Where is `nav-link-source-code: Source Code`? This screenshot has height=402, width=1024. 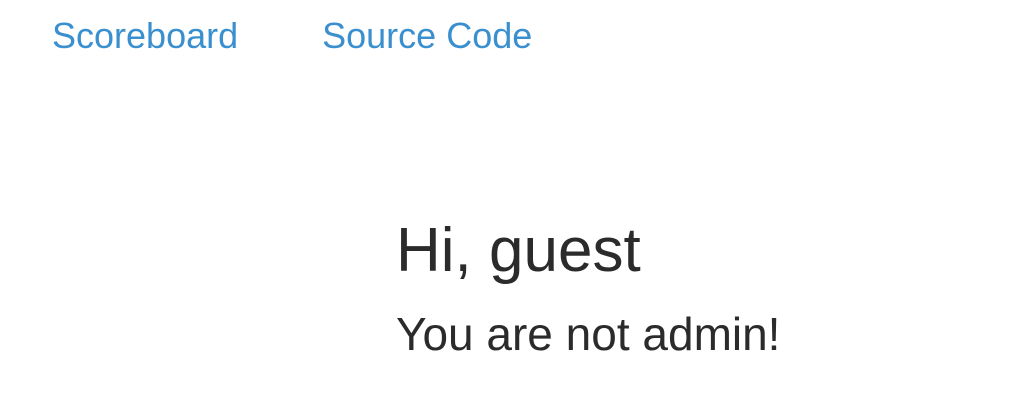 nav-link-source-code: Source Code is located at coordinates (427, 36).